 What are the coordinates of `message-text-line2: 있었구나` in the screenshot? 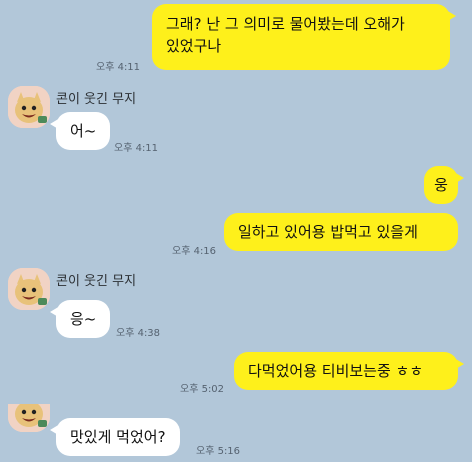 It's located at (194, 46).